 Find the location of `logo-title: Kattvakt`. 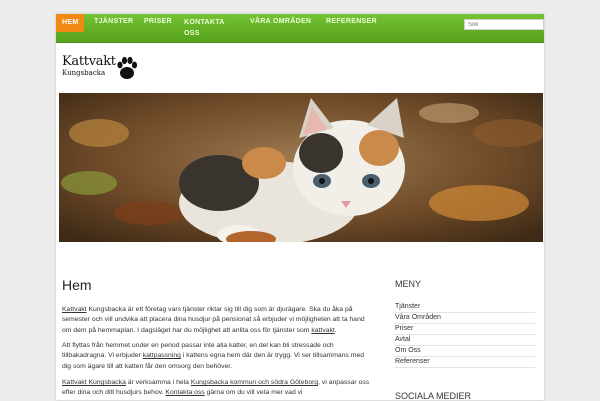

logo-title: Kattvakt is located at coordinates (89, 61).